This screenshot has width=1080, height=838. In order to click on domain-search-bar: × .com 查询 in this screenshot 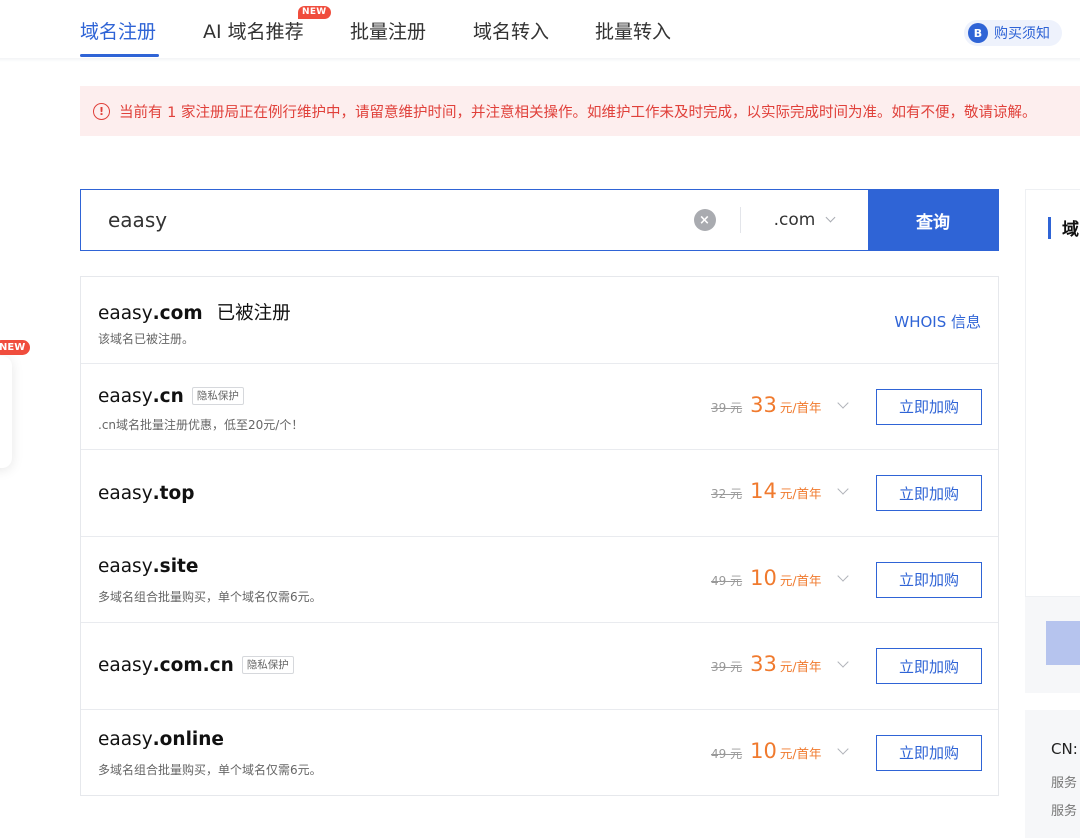, I will do `click(539, 220)`.